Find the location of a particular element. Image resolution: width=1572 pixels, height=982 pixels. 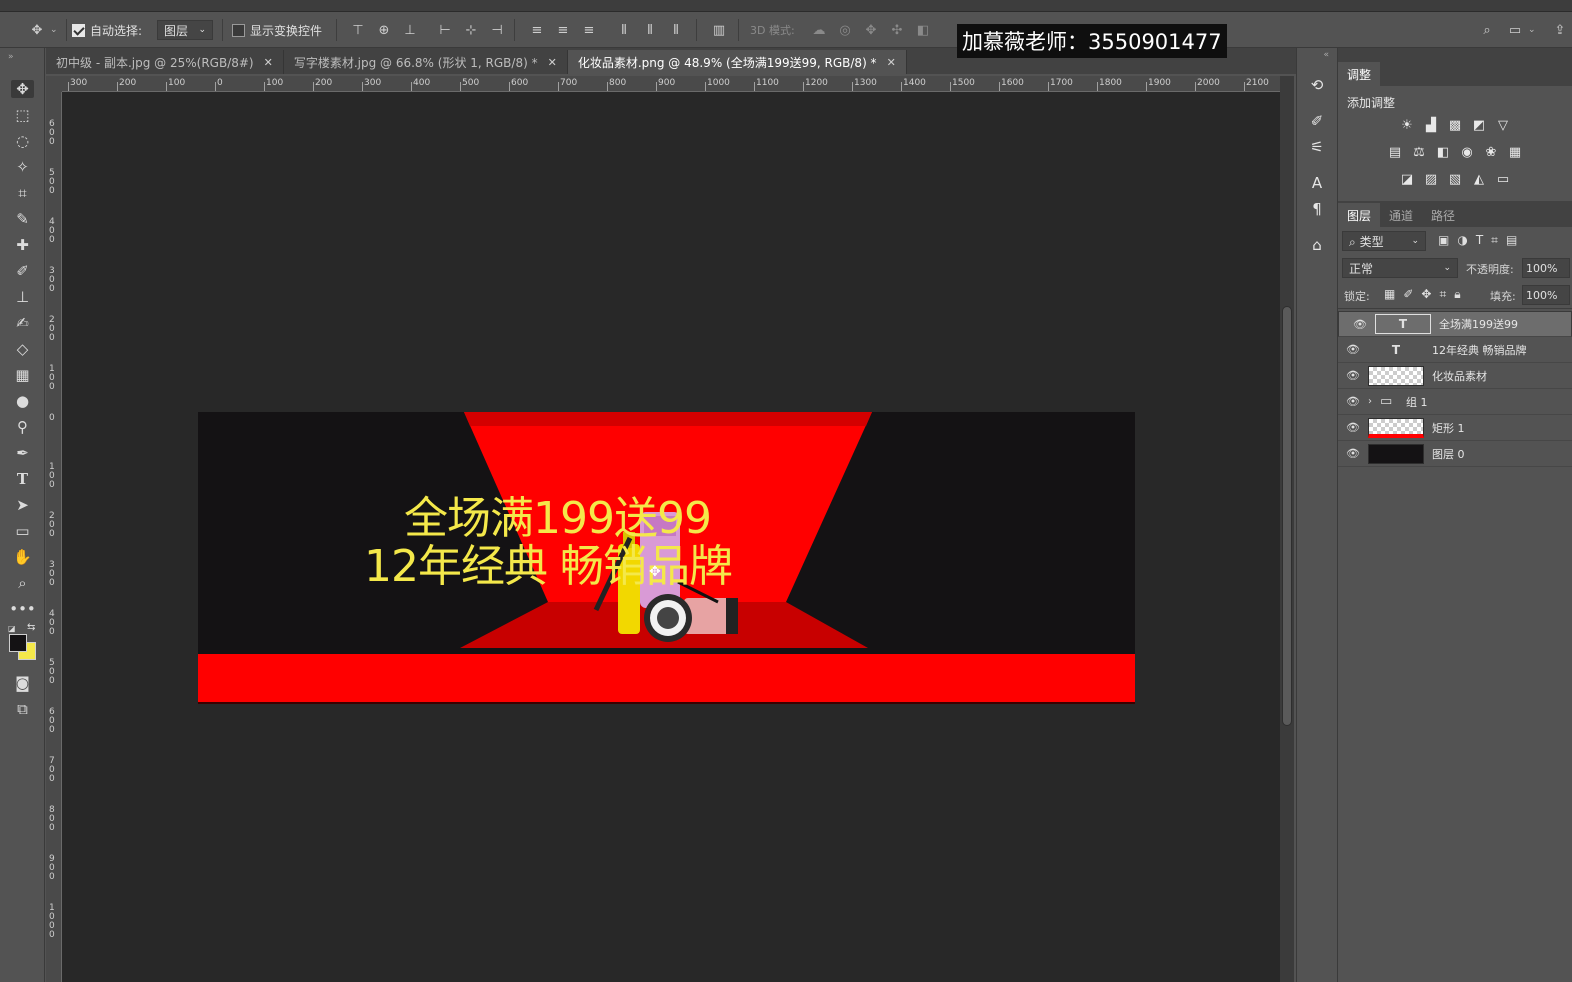

tab-document-1: 初中级 - 副本.jpg @ 25%(RGB/8#) ✕ is located at coordinates (165, 62).